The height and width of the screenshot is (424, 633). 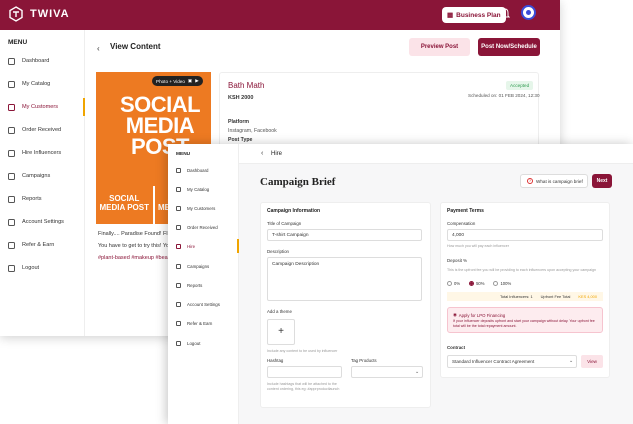 I want to click on upfront-label: Upfront Fee Total, so click(x=555, y=296).